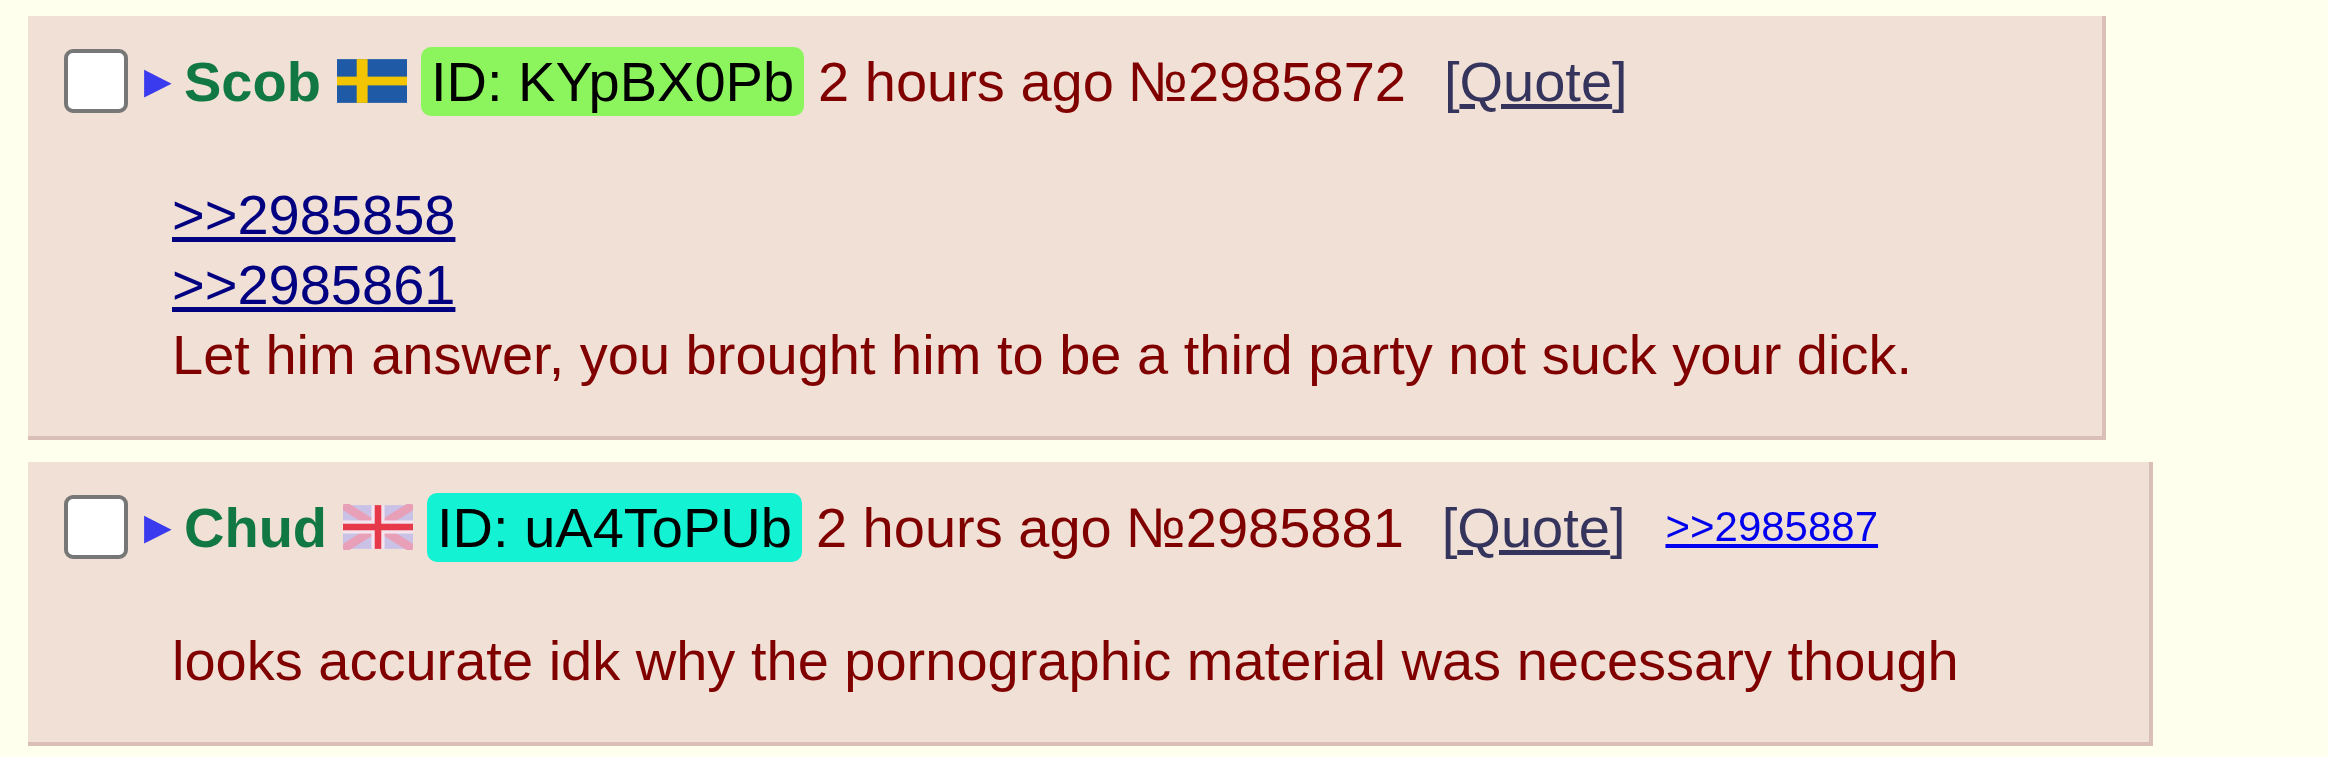 The width and height of the screenshot is (2328, 757). Describe the element at coordinates (314, 214) in the screenshot. I see `quote-reference-link: >>2985858` at that location.